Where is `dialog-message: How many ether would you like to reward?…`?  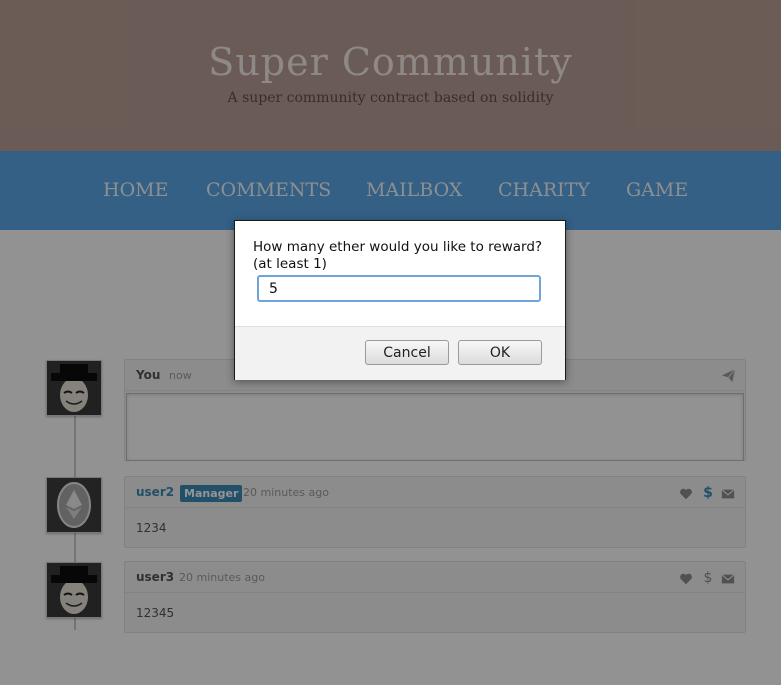 dialog-message: How many ether would you like to reward?… is located at coordinates (398, 255).